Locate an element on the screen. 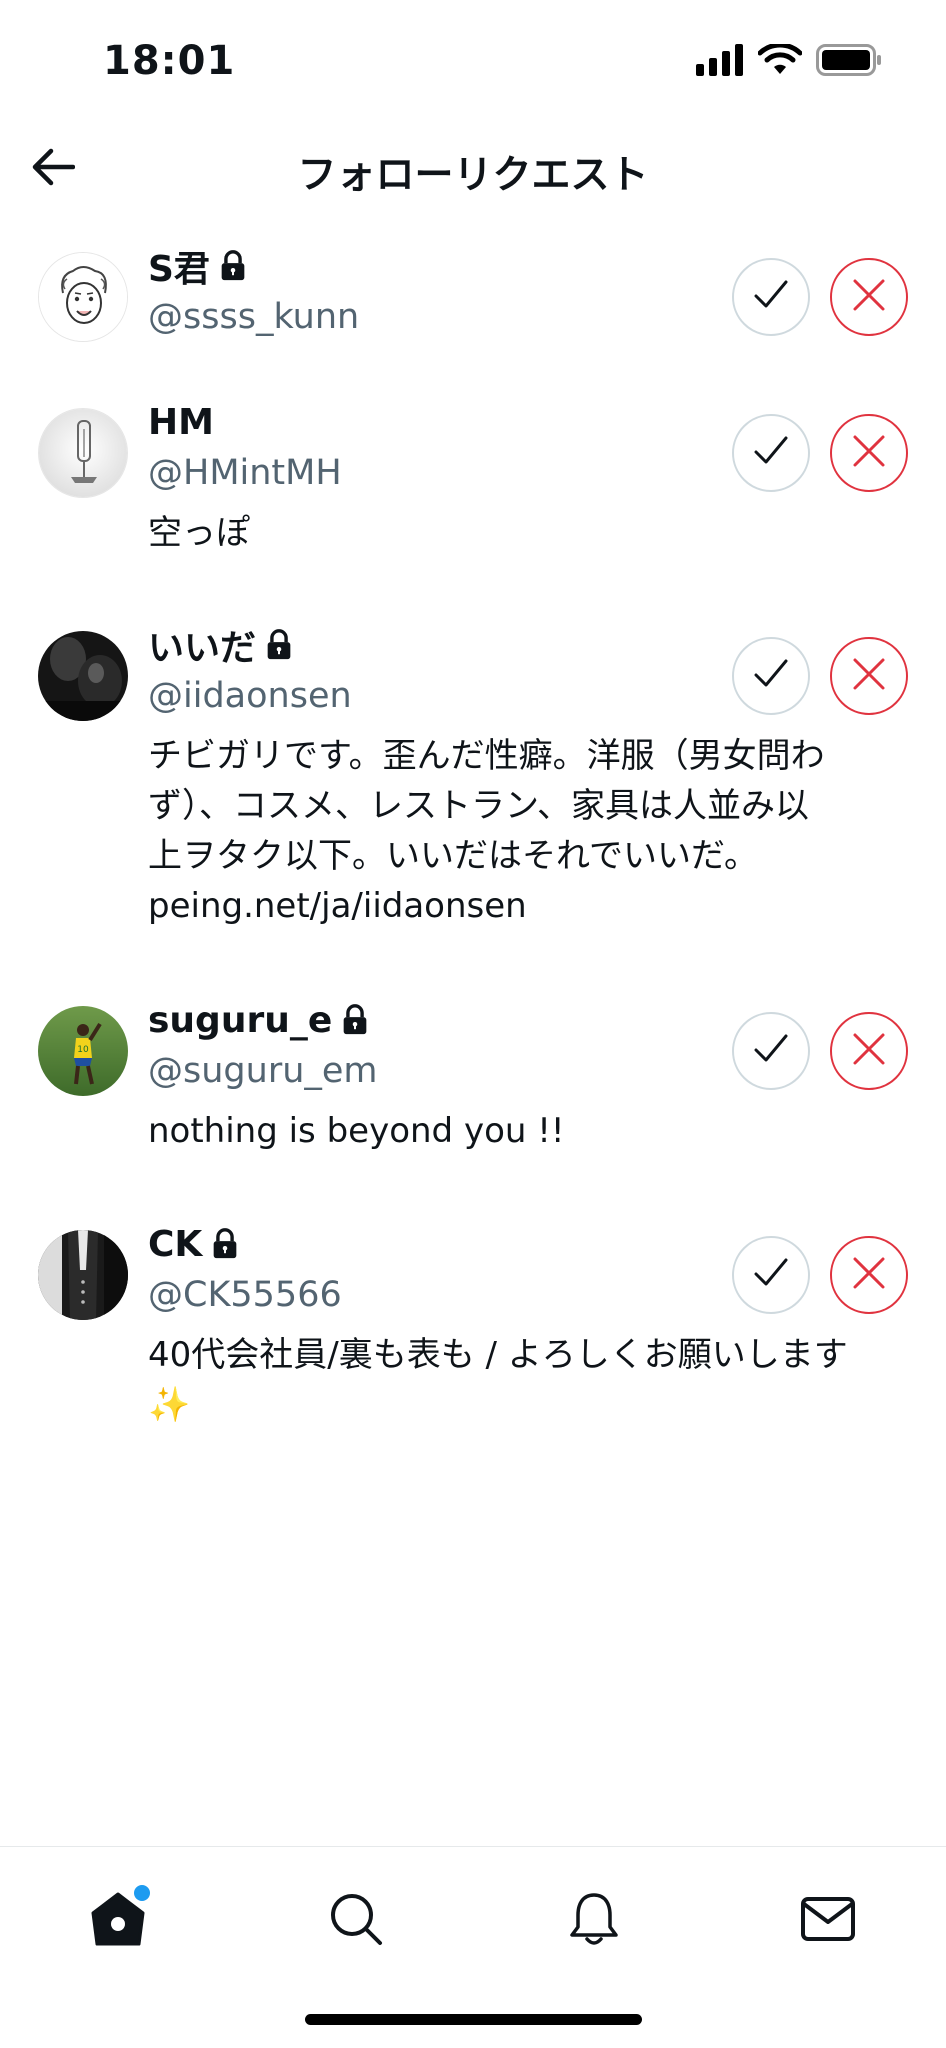  home-indicator is located at coordinates (473, 2019).